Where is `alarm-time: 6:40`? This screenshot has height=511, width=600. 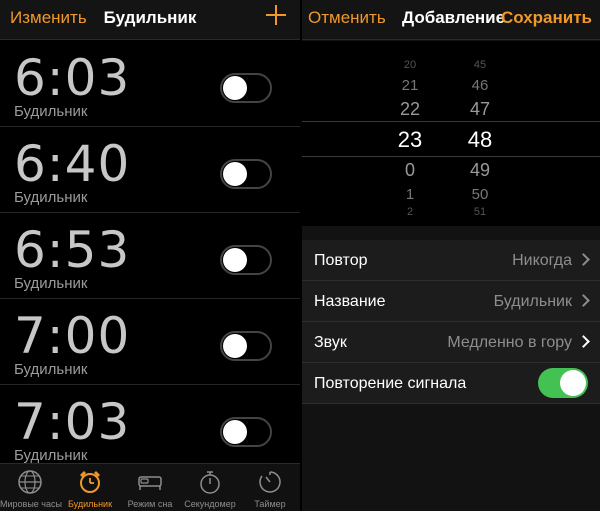
alarm-time: 6:40 is located at coordinates (72, 164).